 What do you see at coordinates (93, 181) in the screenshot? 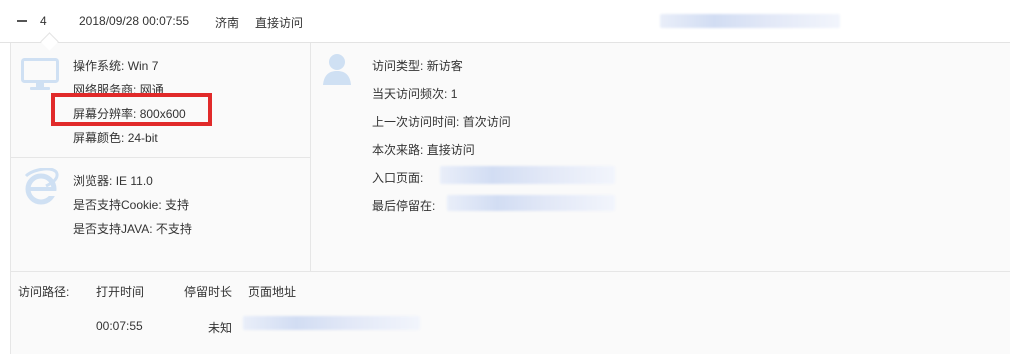
I see `browser-label: 浏览器:` at bounding box center [93, 181].